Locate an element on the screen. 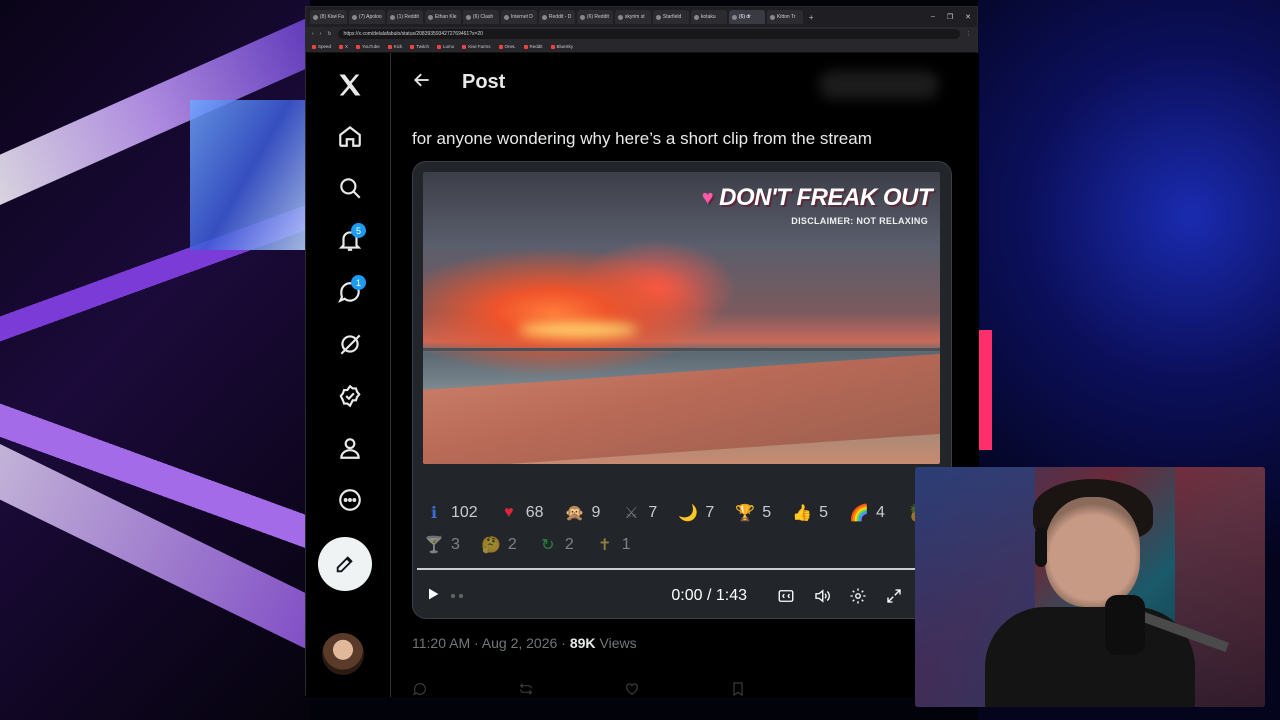 This screenshot has height=720, width=1280. tweet-timestamp: 11:20 AM · Aug 2, 2026 · is located at coordinates (489, 643).